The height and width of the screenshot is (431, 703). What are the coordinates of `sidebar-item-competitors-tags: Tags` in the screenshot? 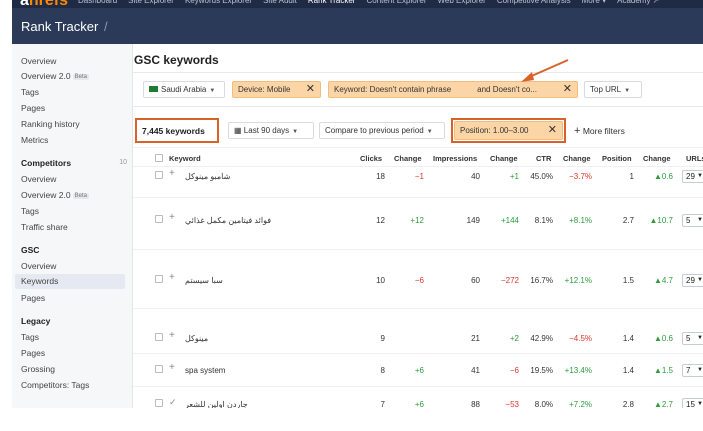 It's located at (30, 211).